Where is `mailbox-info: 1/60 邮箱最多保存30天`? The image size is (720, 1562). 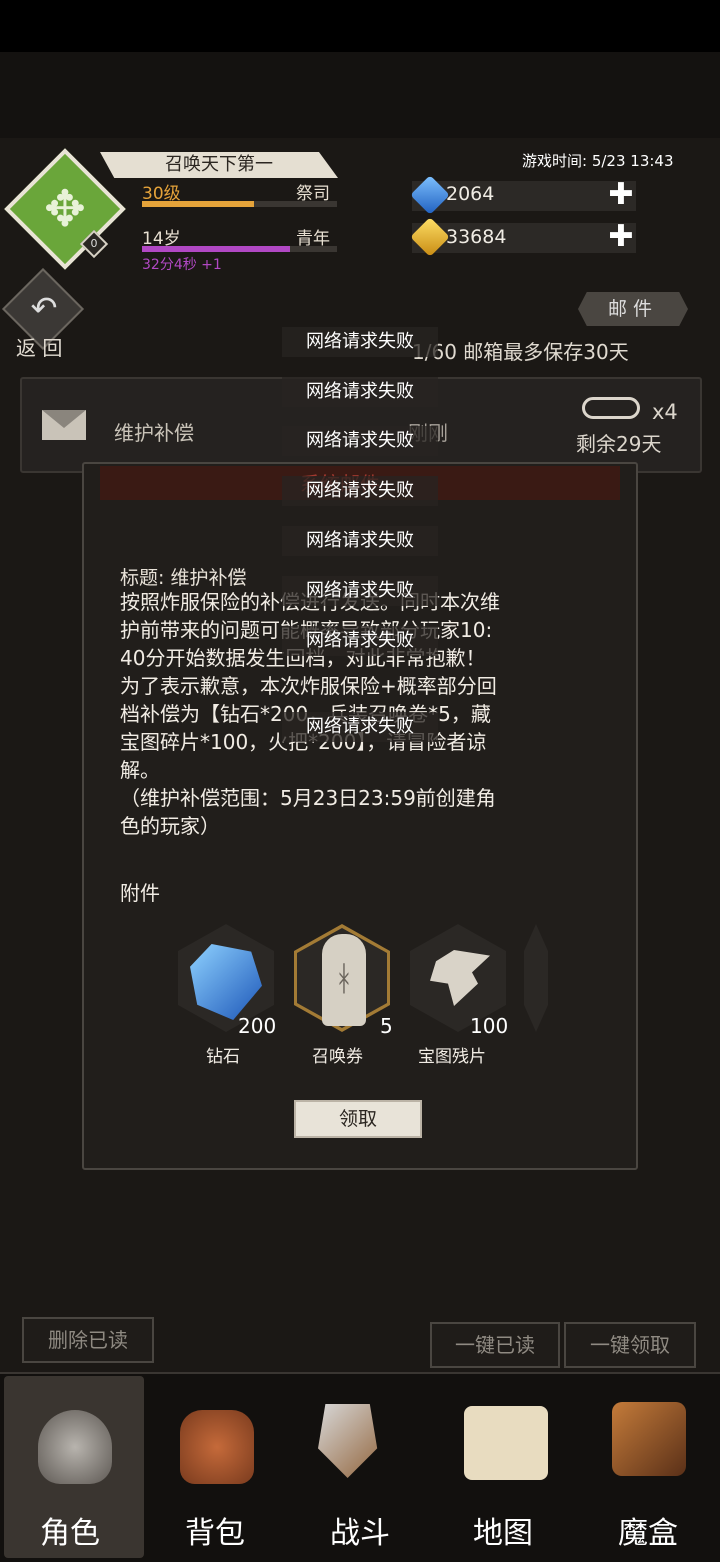
mailbox-info: 1/60 邮箱最多保存30天 is located at coordinates (520, 352).